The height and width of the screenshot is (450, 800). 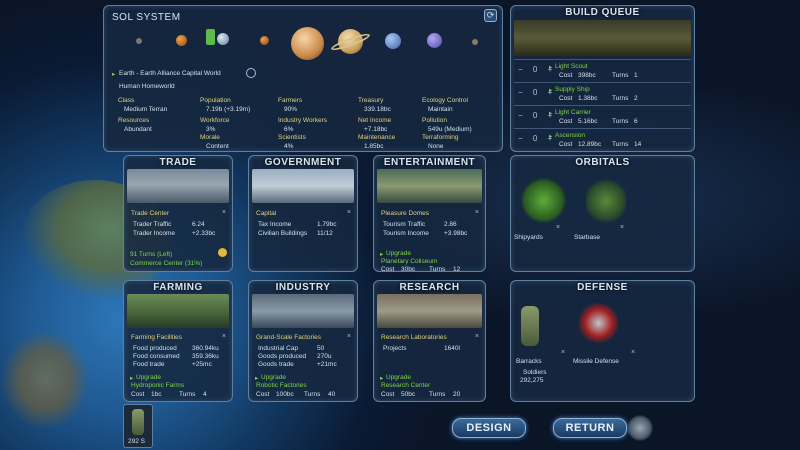 I want to click on research-close-icon: ×, so click(x=477, y=336).